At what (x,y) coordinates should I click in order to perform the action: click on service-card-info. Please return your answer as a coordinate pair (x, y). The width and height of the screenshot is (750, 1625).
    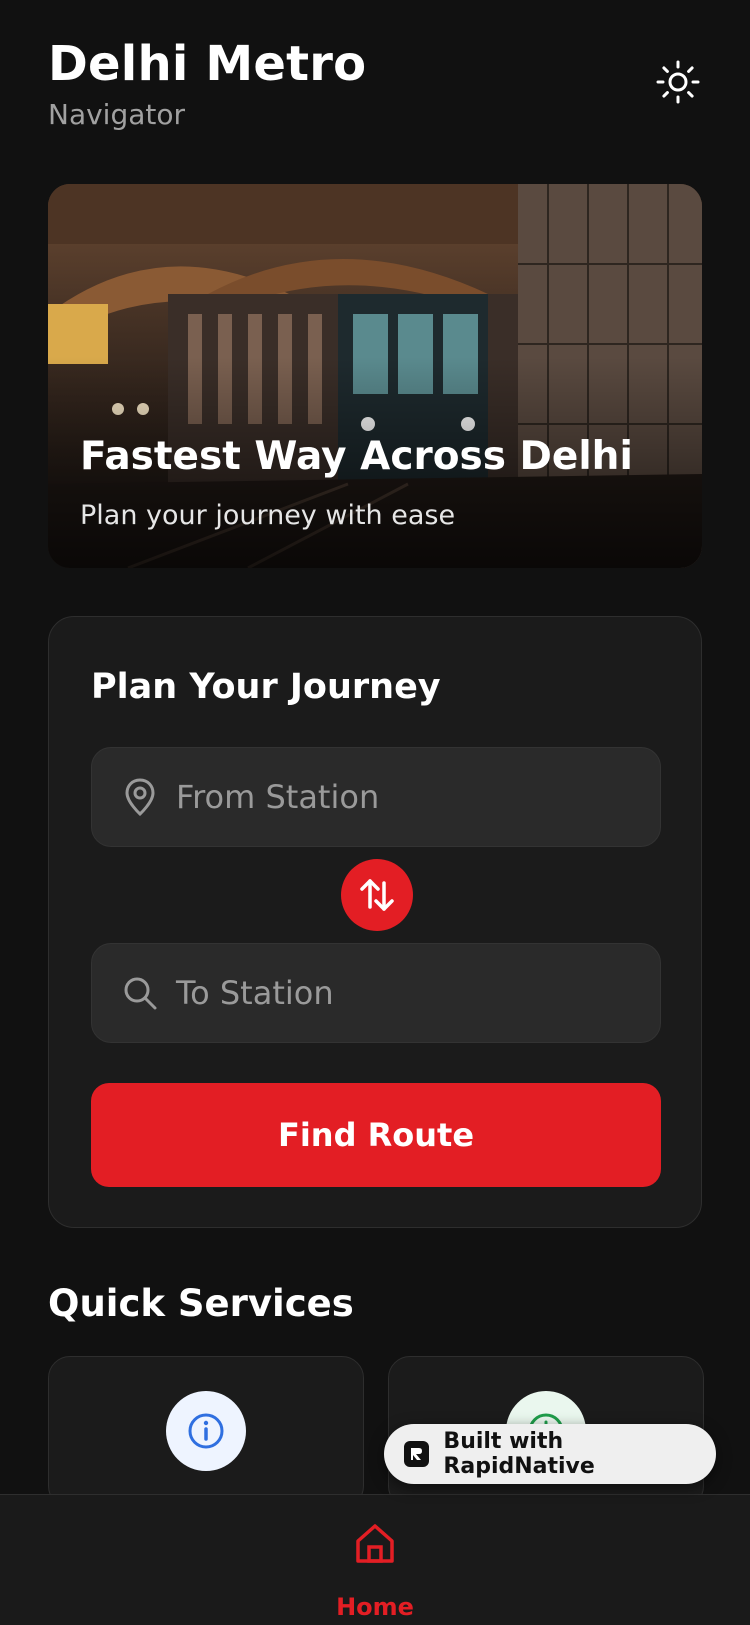
    Looking at the image, I should click on (206, 1432).